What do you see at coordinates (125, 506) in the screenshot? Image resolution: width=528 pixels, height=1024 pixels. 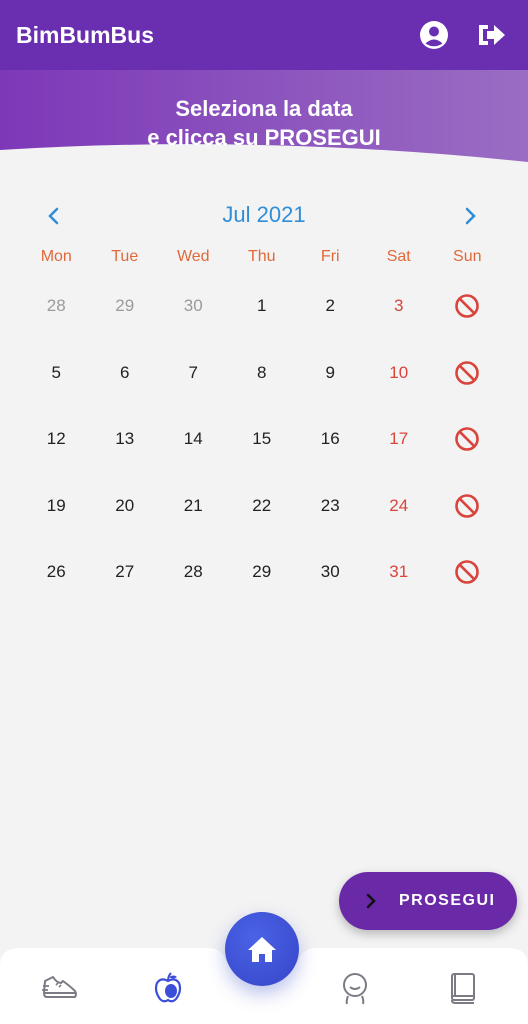 I see `calendar-day-cell: 20` at bounding box center [125, 506].